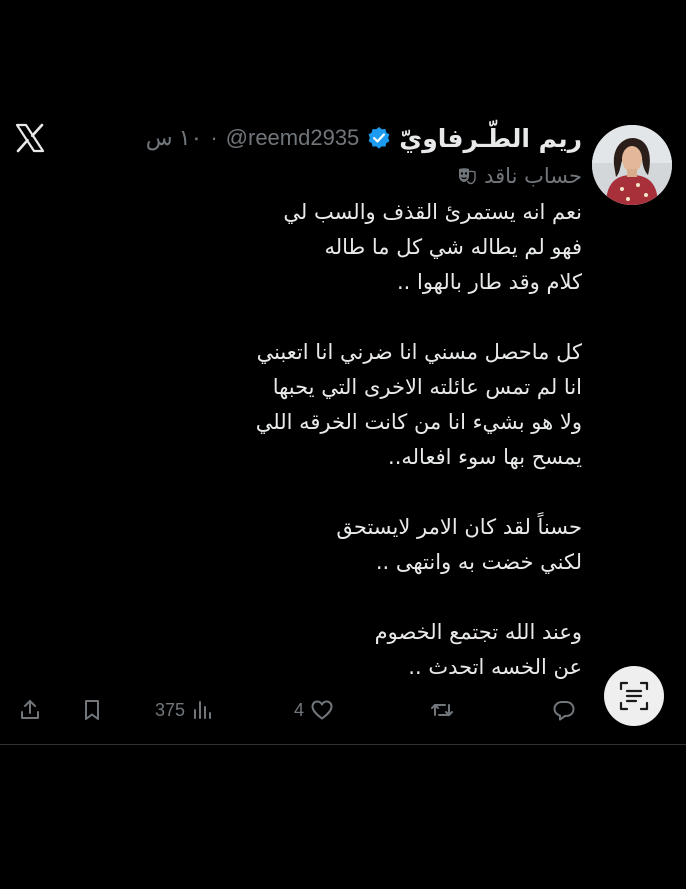  What do you see at coordinates (343, 710) in the screenshot?
I see `tweet-action-bar: 375 4` at bounding box center [343, 710].